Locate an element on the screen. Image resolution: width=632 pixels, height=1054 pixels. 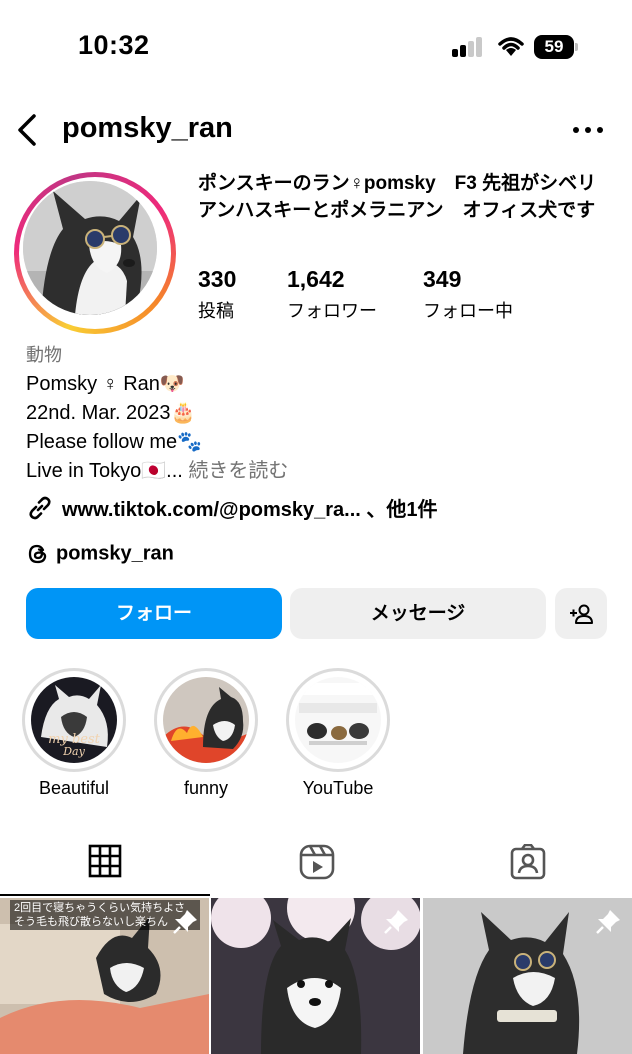
stat-posts-count: 330 is located at coordinates (217, 279).